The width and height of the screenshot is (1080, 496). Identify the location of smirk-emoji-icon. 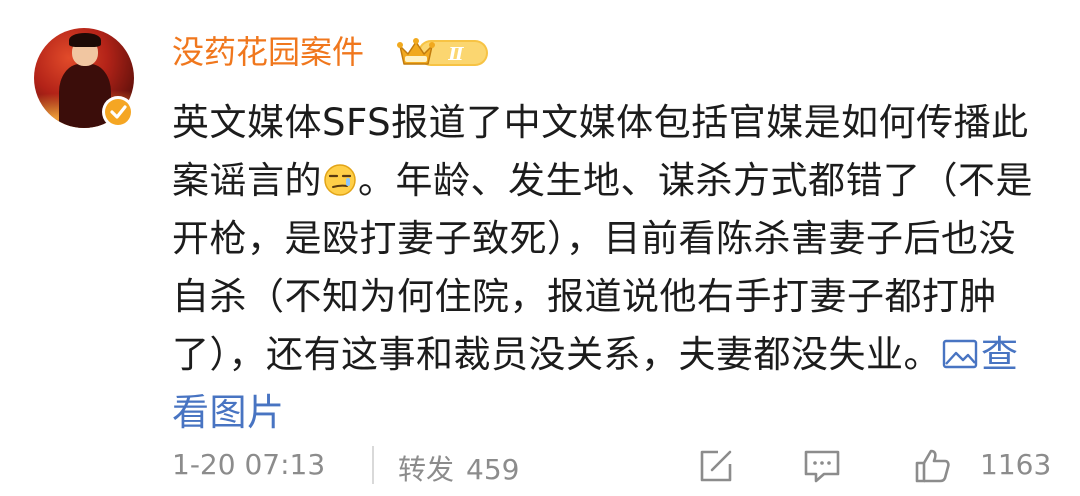
(340, 180).